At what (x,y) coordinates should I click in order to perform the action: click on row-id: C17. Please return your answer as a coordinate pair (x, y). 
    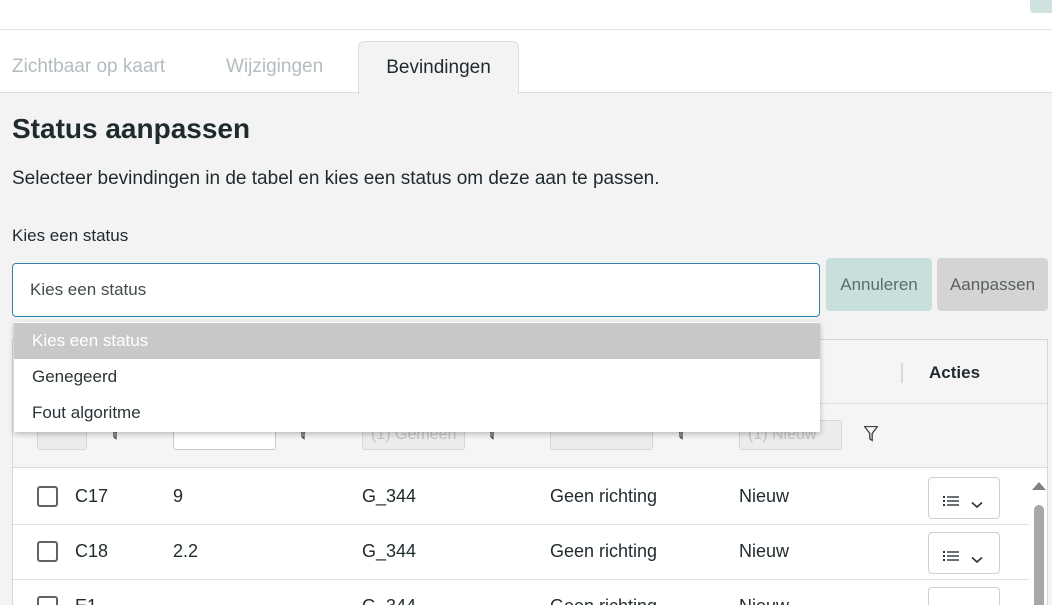
    Looking at the image, I should click on (92, 496).